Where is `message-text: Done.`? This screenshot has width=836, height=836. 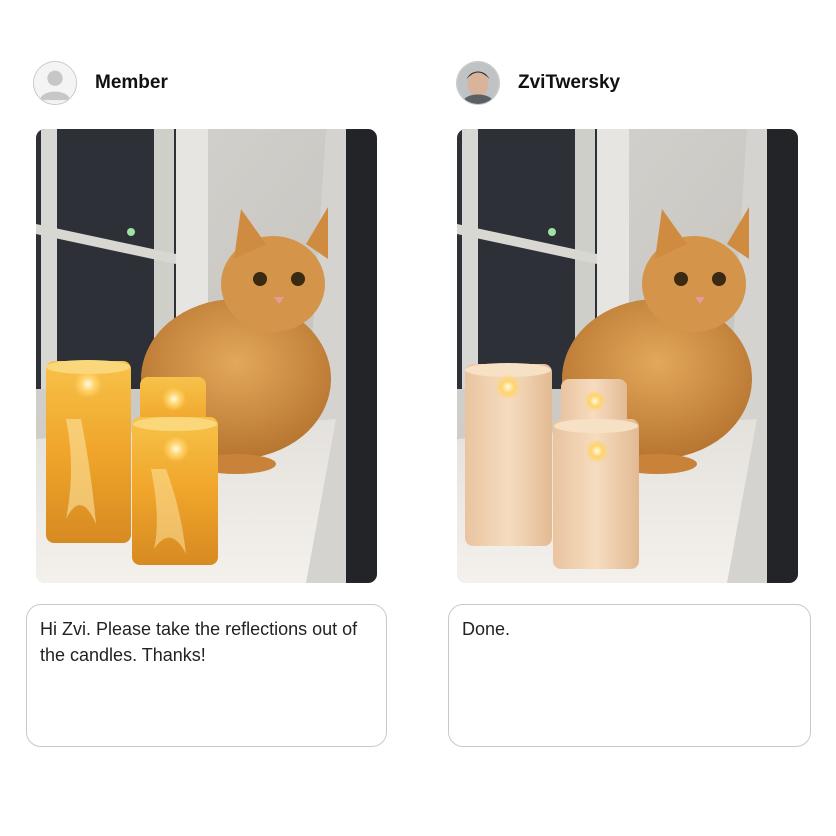
message-text: Done. is located at coordinates (486, 629).